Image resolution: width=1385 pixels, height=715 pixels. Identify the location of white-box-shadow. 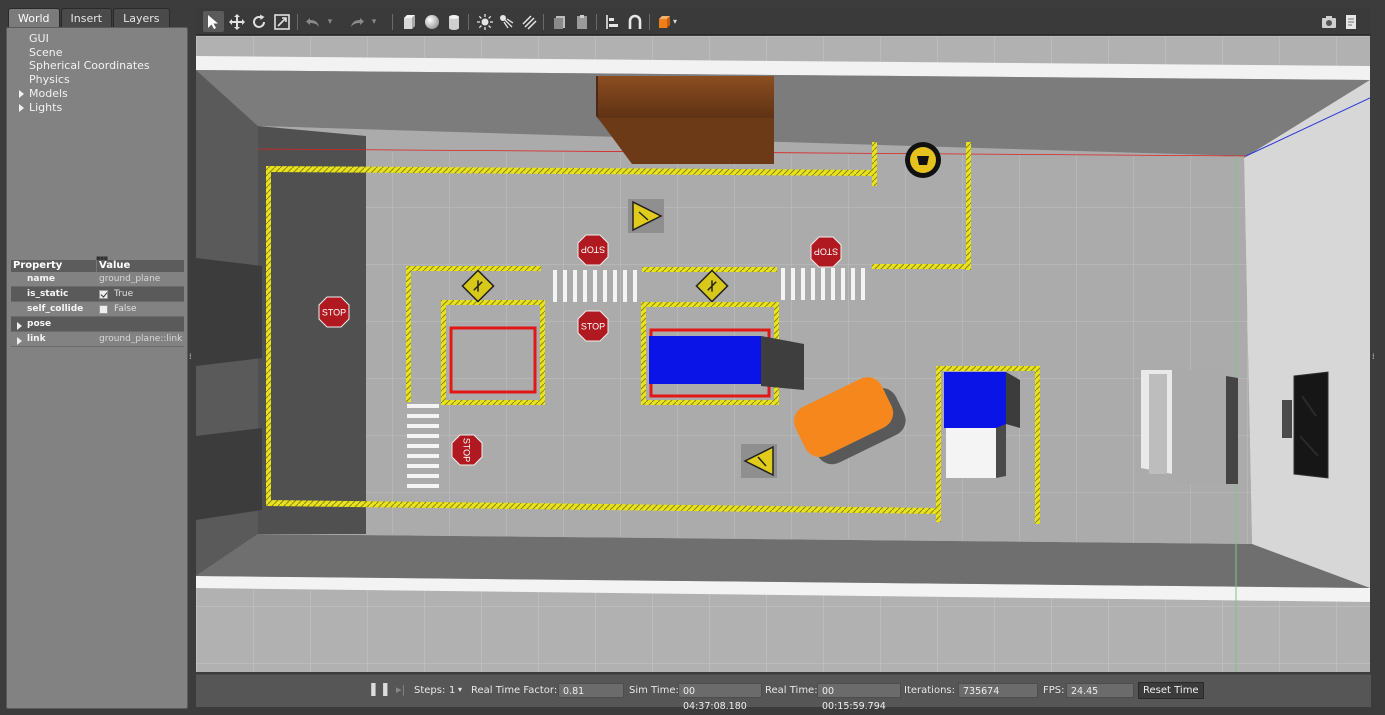
(1001, 451).